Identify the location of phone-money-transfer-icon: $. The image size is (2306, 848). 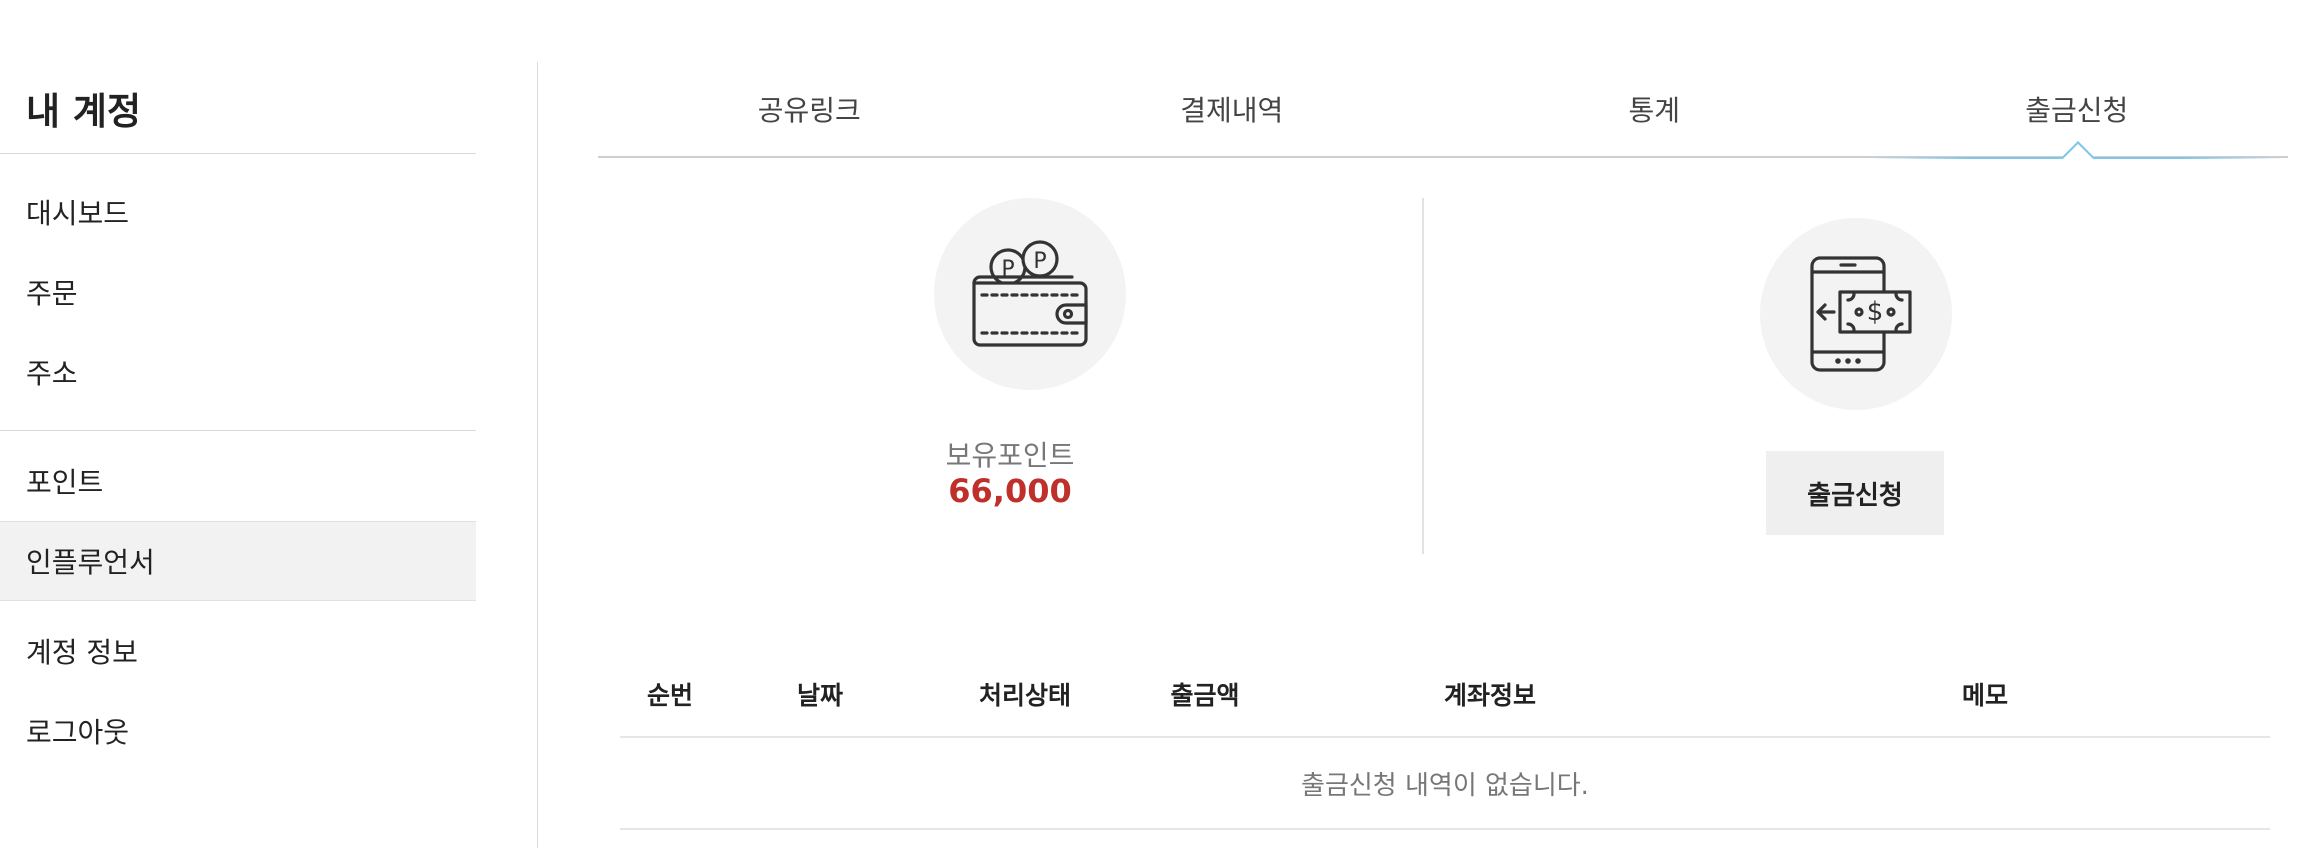
(1856, 314).